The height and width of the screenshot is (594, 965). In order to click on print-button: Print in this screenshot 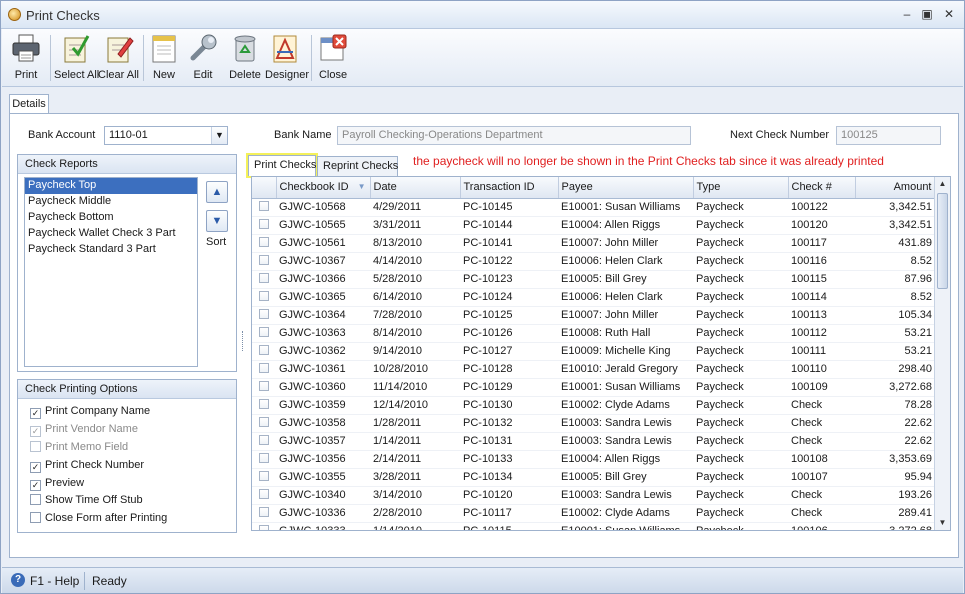, I will do `click(26, 58)`.